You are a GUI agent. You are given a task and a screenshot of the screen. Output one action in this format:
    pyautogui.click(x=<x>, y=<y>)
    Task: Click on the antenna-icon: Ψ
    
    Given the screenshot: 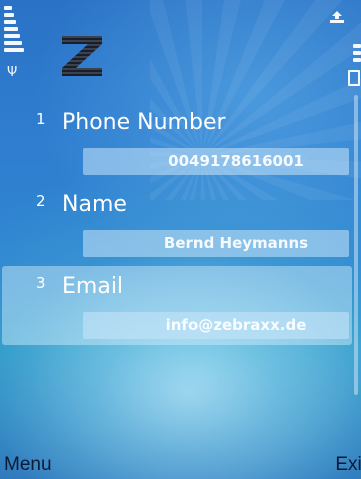 What is the action you would take?
    pyautogui.click(x=12, y=72)
    